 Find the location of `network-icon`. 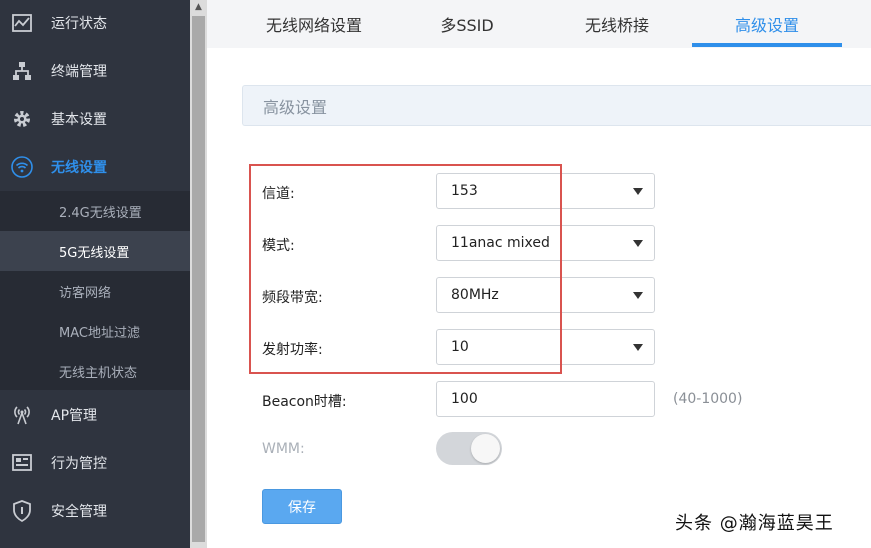

network-icon is located at coordinates (22, 71).